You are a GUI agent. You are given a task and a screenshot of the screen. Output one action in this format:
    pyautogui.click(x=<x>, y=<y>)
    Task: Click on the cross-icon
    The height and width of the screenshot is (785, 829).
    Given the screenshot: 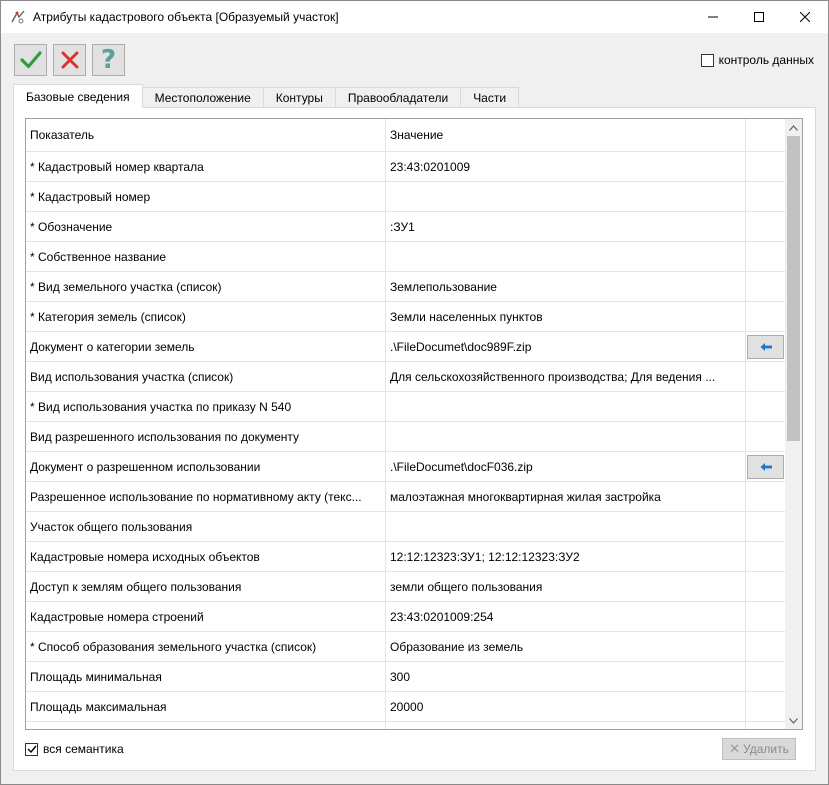 What is the action you would take?
    pyautogui.click(x=69, y=60)
    